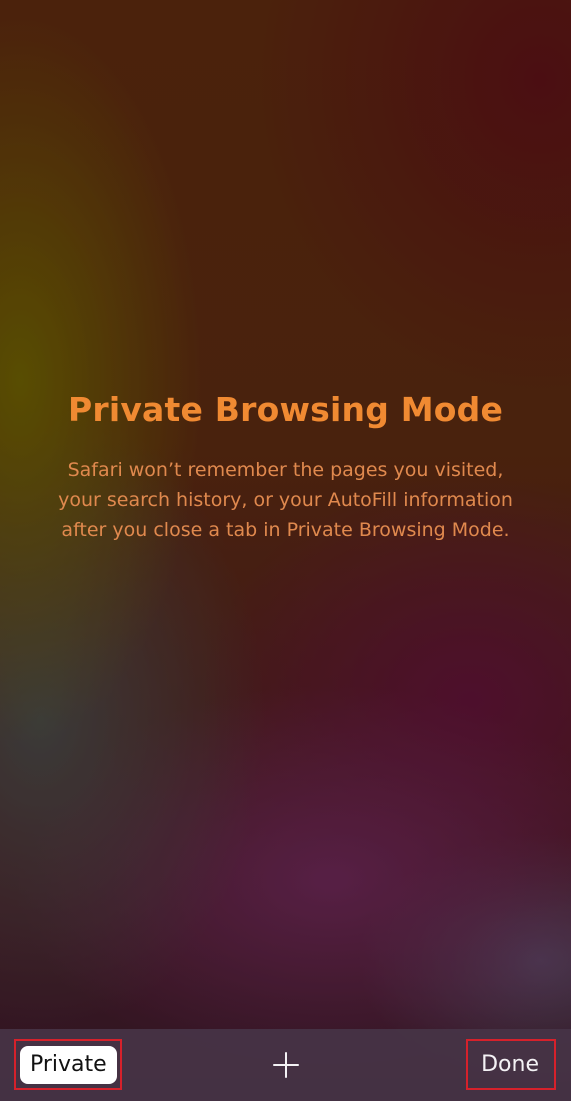  I want to click on page-title: Private Browsing Mode, so click(285, 409).